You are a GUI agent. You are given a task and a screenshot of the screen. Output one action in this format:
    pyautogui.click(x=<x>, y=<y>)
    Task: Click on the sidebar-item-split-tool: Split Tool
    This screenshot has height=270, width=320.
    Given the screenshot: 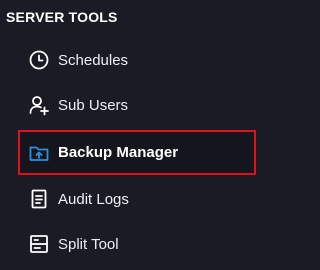 What is the action you would take?
    pyautogui.click(x=137, y=244)
    